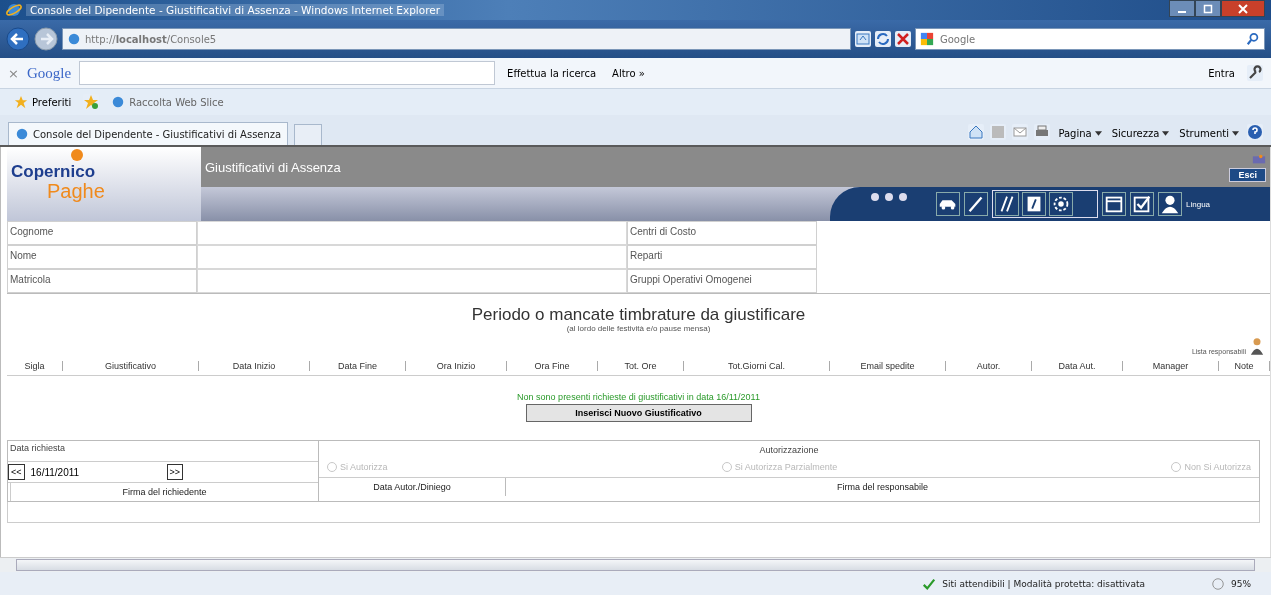  I want to click on field-label: Data richiesta, so click(38, 448).